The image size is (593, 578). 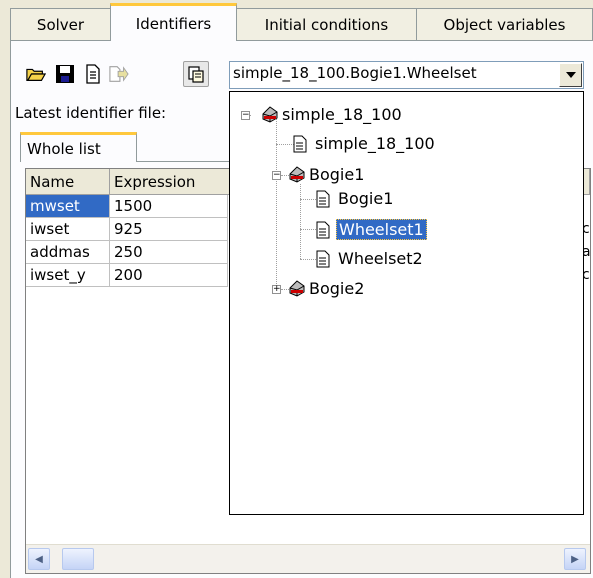 I want to click on tab-object-variables: Object variables, so click(x=504, y=24).